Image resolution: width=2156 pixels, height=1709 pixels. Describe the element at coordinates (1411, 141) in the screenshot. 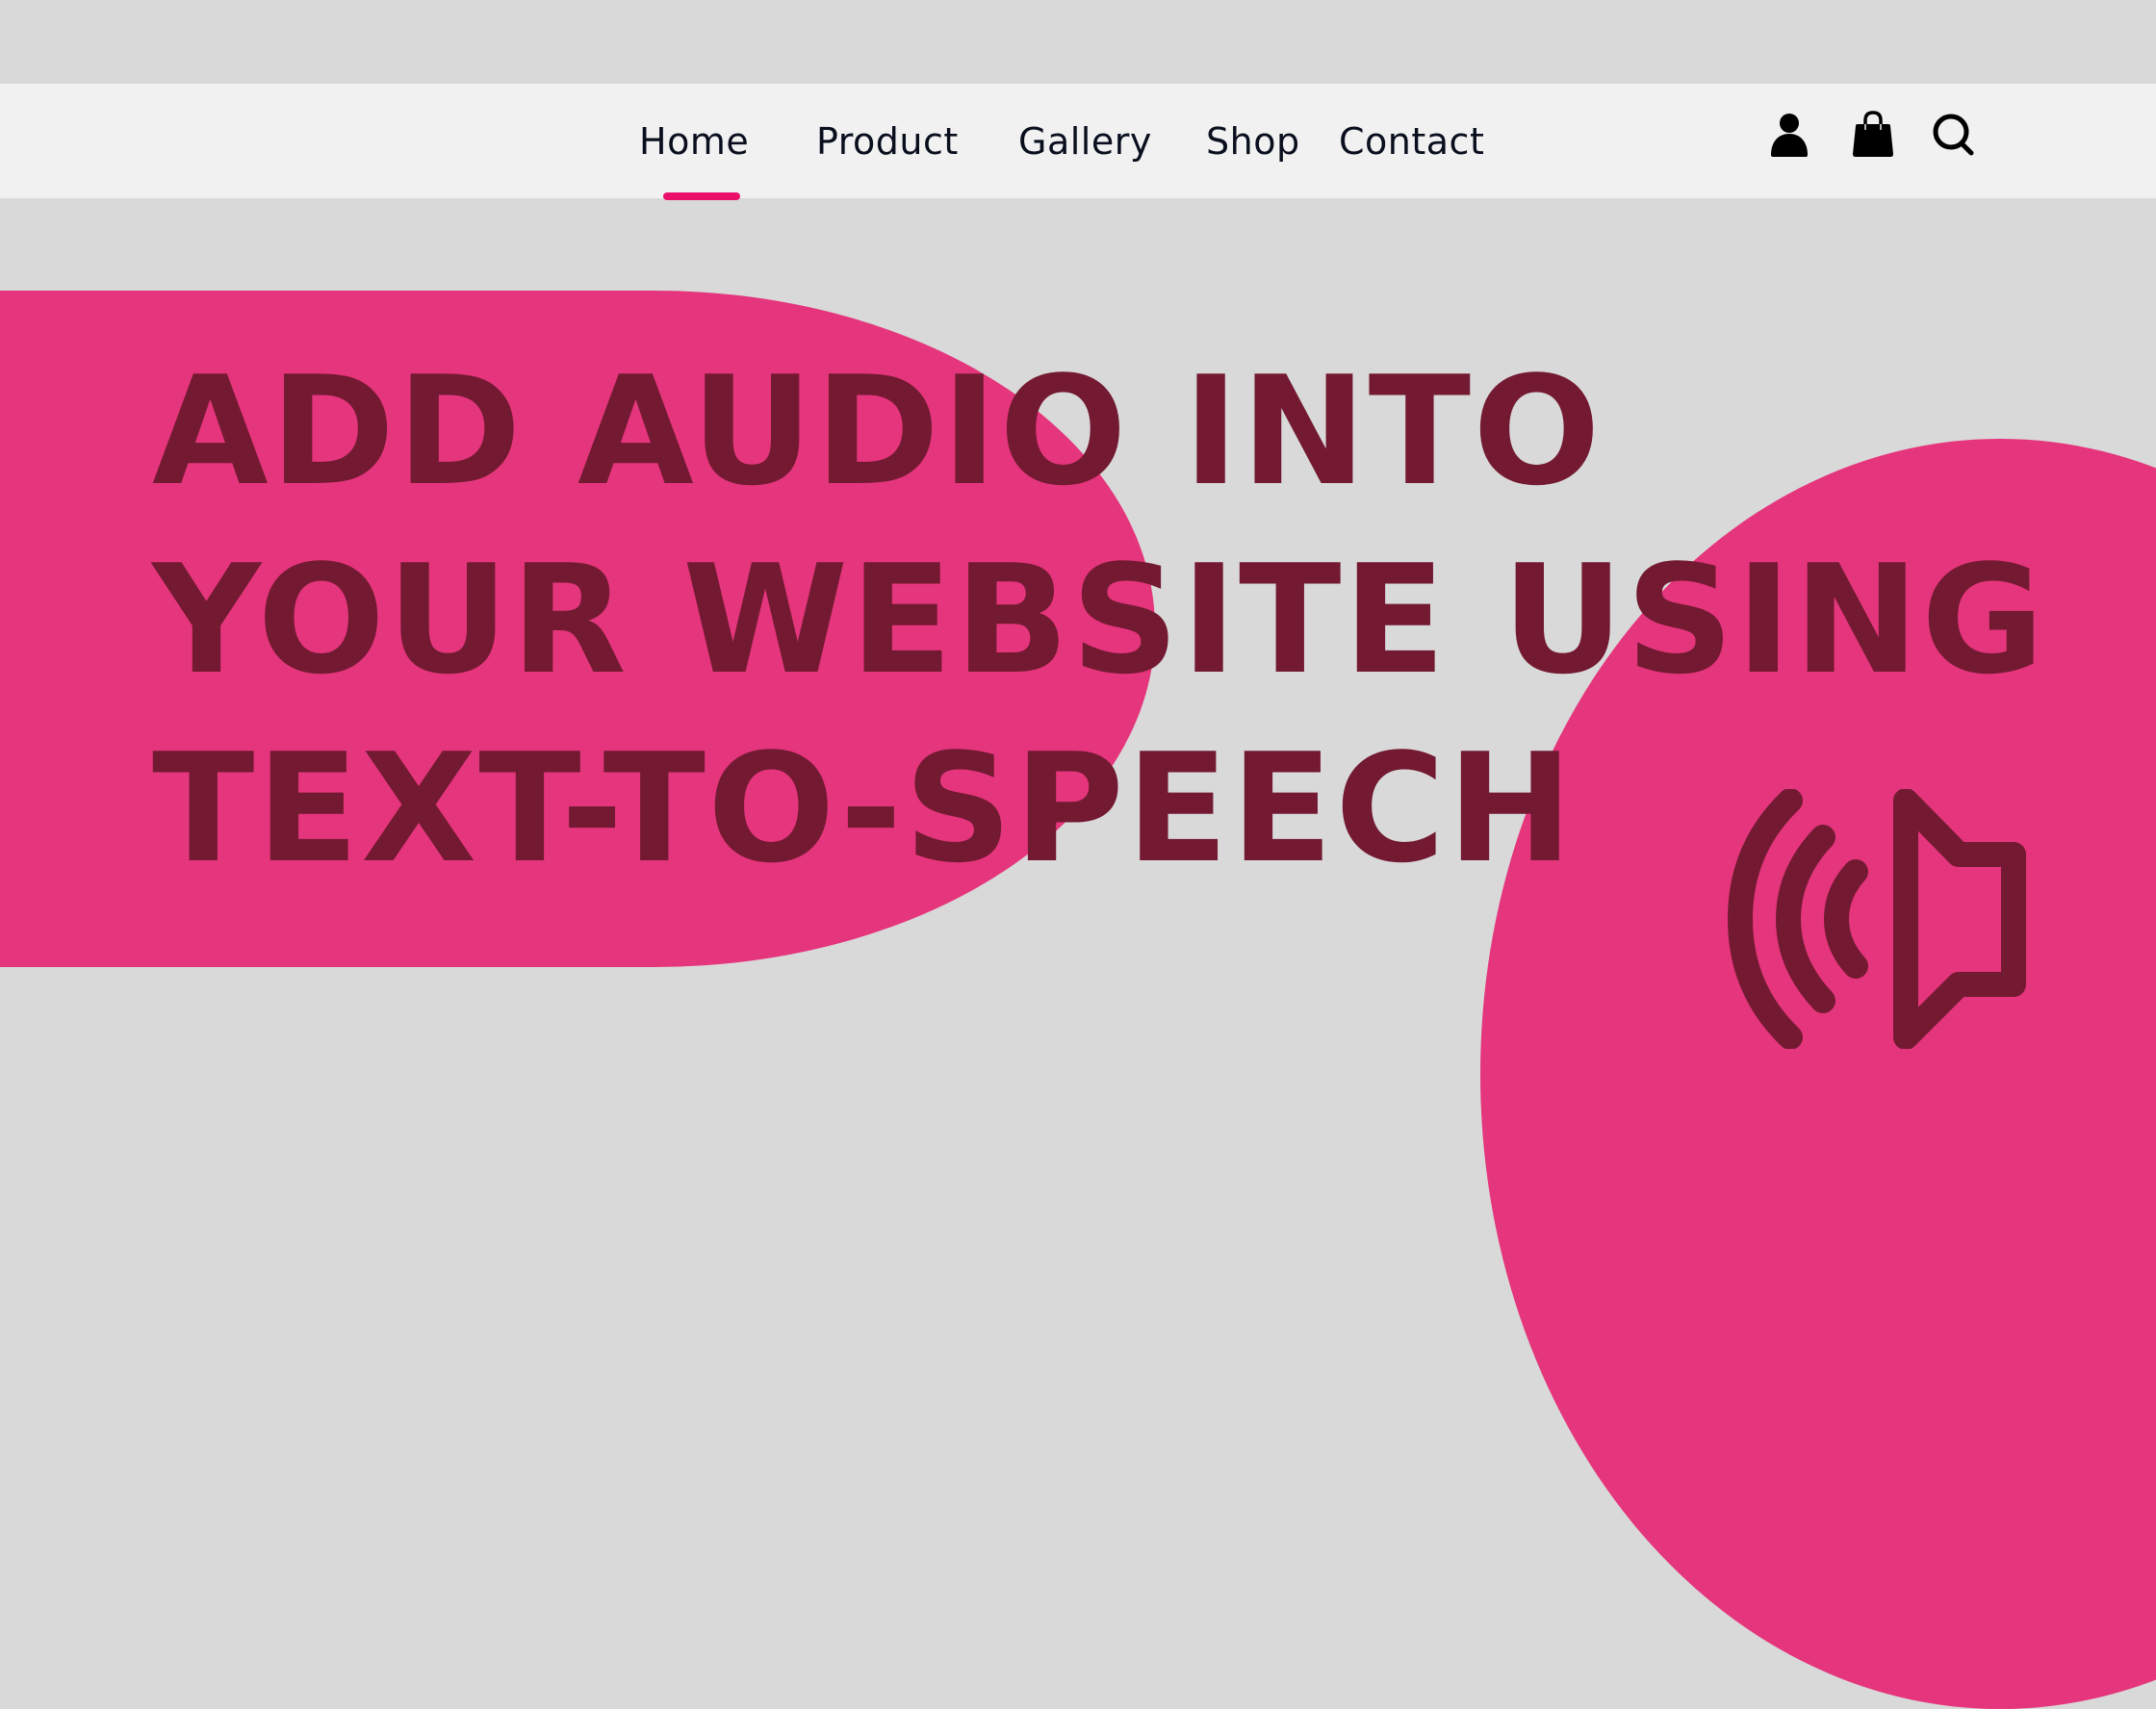

I see `nav-link-contact: Contact` at that location.